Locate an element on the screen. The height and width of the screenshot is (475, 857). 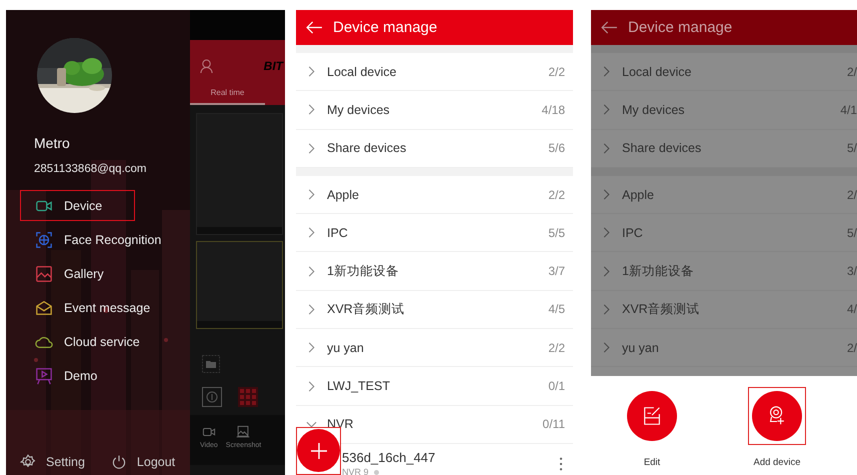
back-icon is located at coordinates (609, 27).